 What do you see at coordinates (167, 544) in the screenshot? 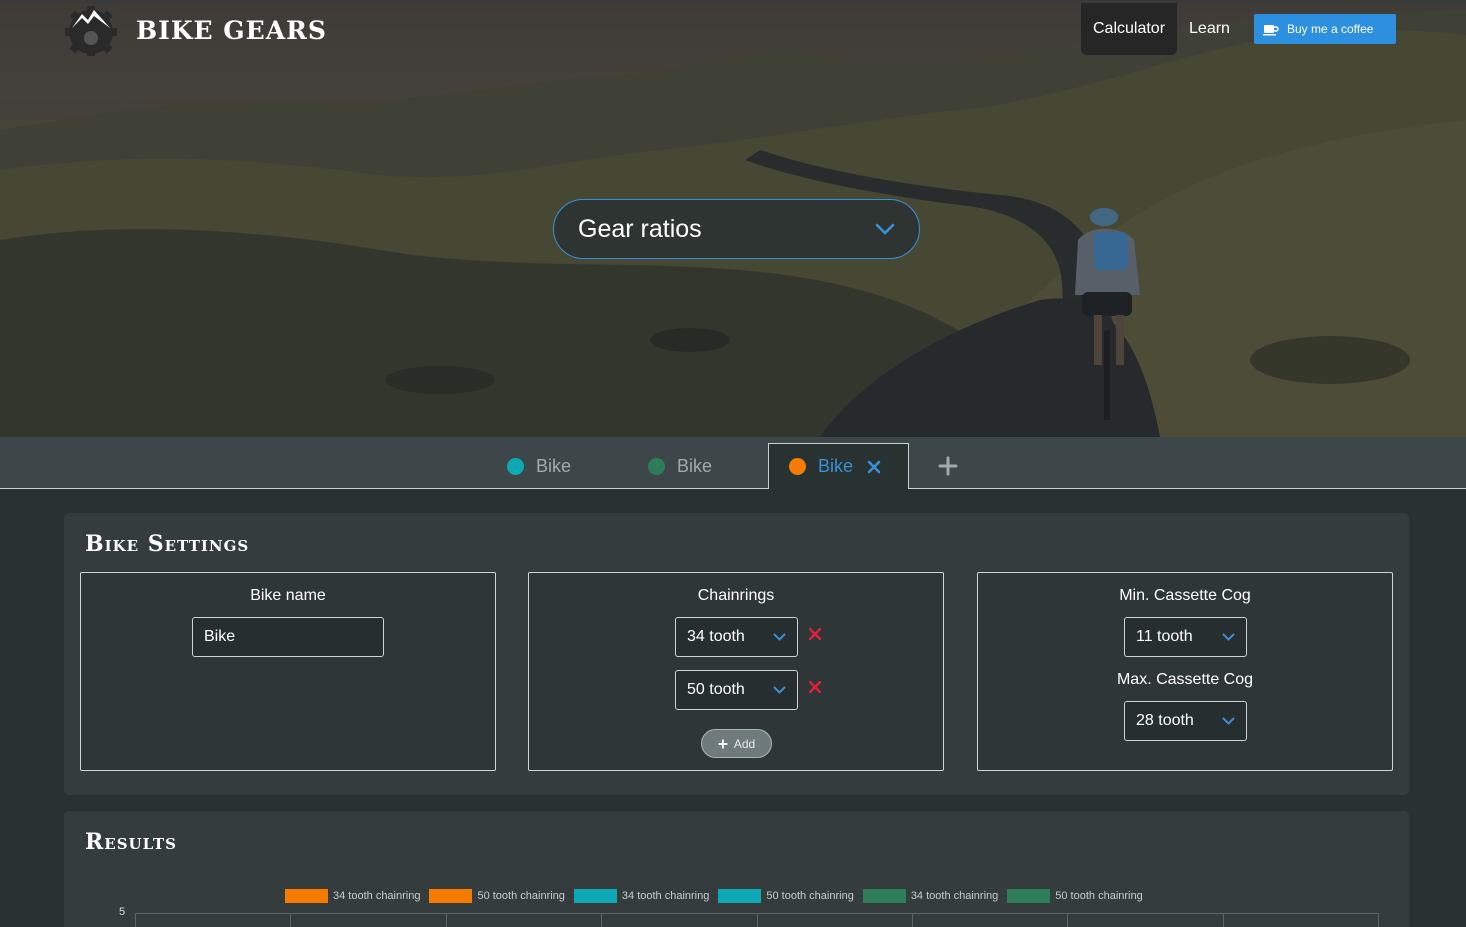
I see `bike-settings-title: Bike Settings` at bounding box center [167, 544].